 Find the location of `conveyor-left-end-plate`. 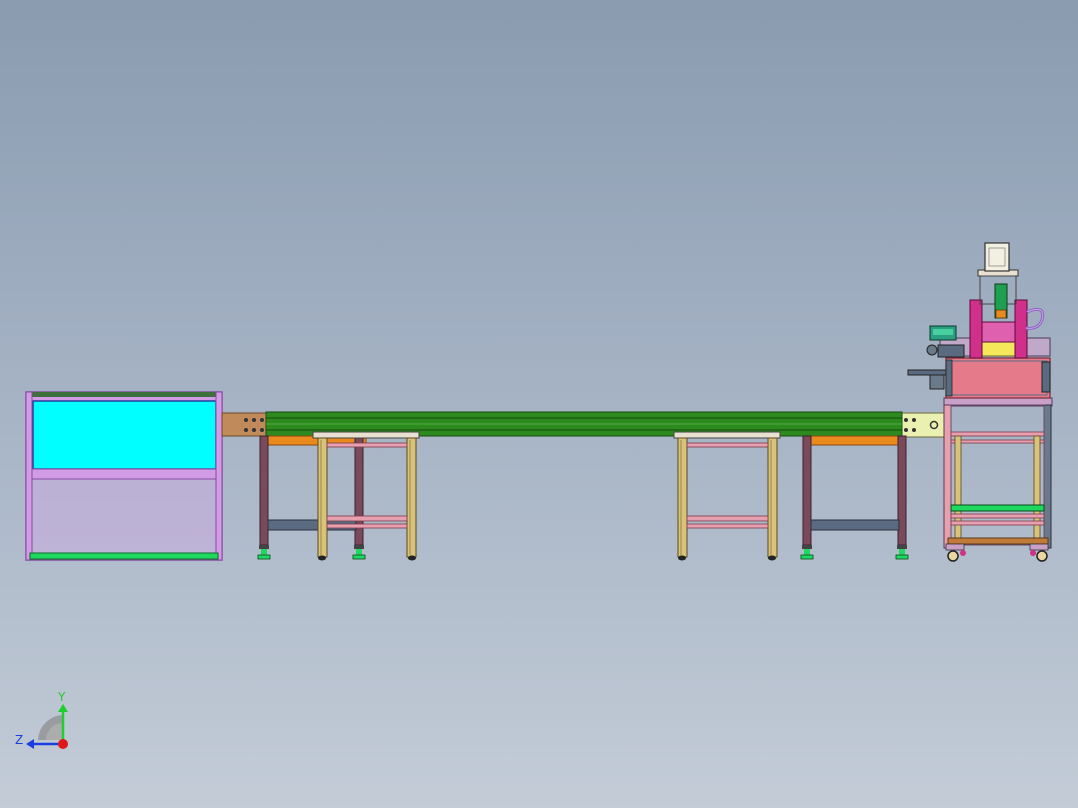

conveyor-left-end-plate is located at coordinates (245, 424).